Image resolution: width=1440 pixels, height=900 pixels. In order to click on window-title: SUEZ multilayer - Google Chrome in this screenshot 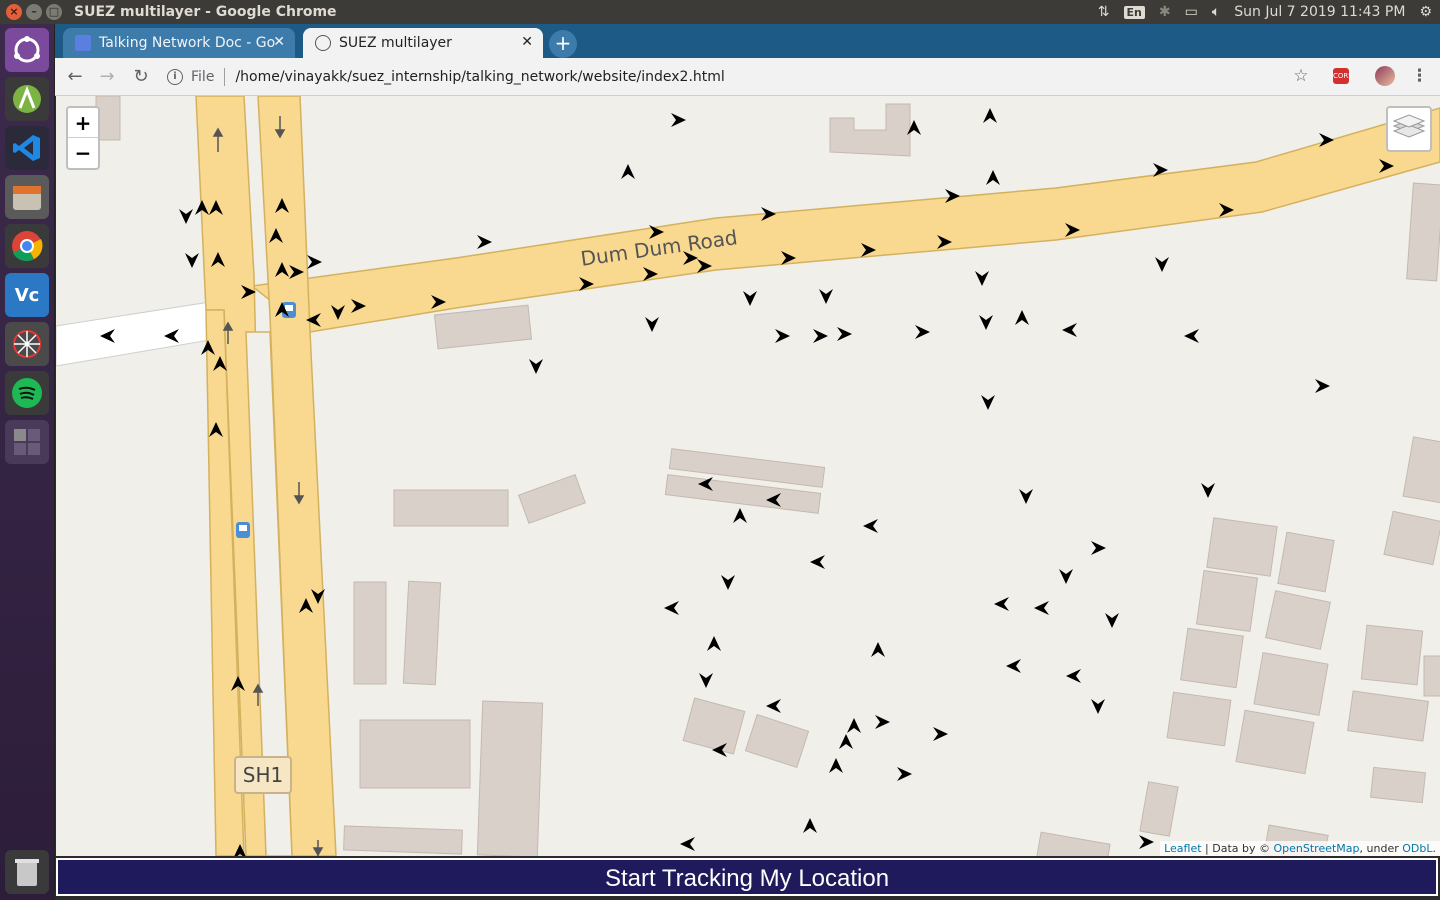, I will do `click(205, 12)`.